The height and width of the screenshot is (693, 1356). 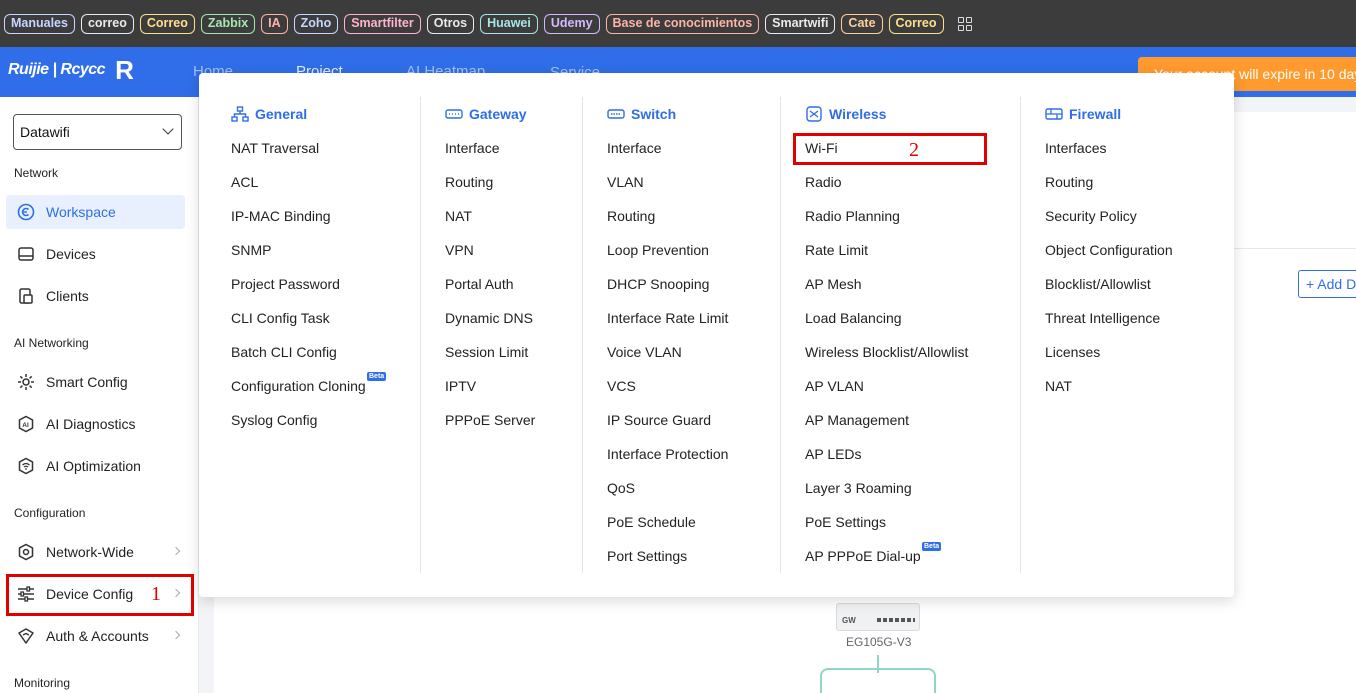 I want to click on logo-brand: Ruijie | Rcycc, so click(x=57, y=69).